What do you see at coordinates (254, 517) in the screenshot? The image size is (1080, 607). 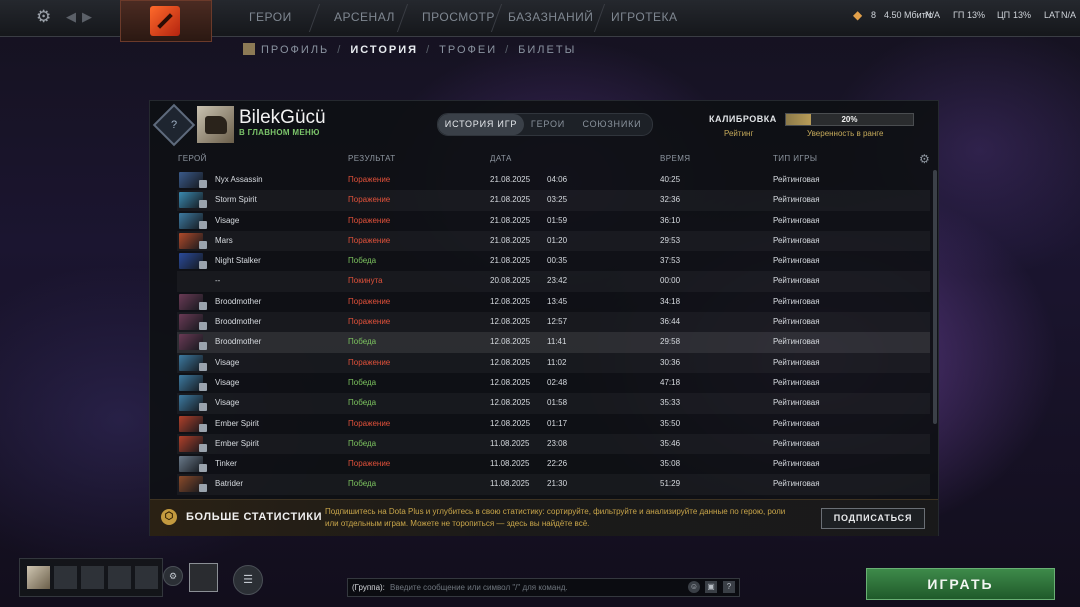 I see `dota-plus-title: БОЛЬШЕ СТАТИСТИКИ` at bounding box center [254, 517].